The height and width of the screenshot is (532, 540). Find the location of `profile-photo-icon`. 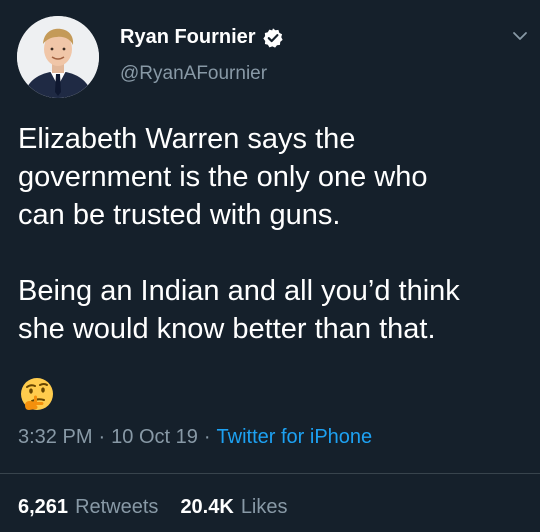

profile-photo-icon is located at coordinates (58, 57).